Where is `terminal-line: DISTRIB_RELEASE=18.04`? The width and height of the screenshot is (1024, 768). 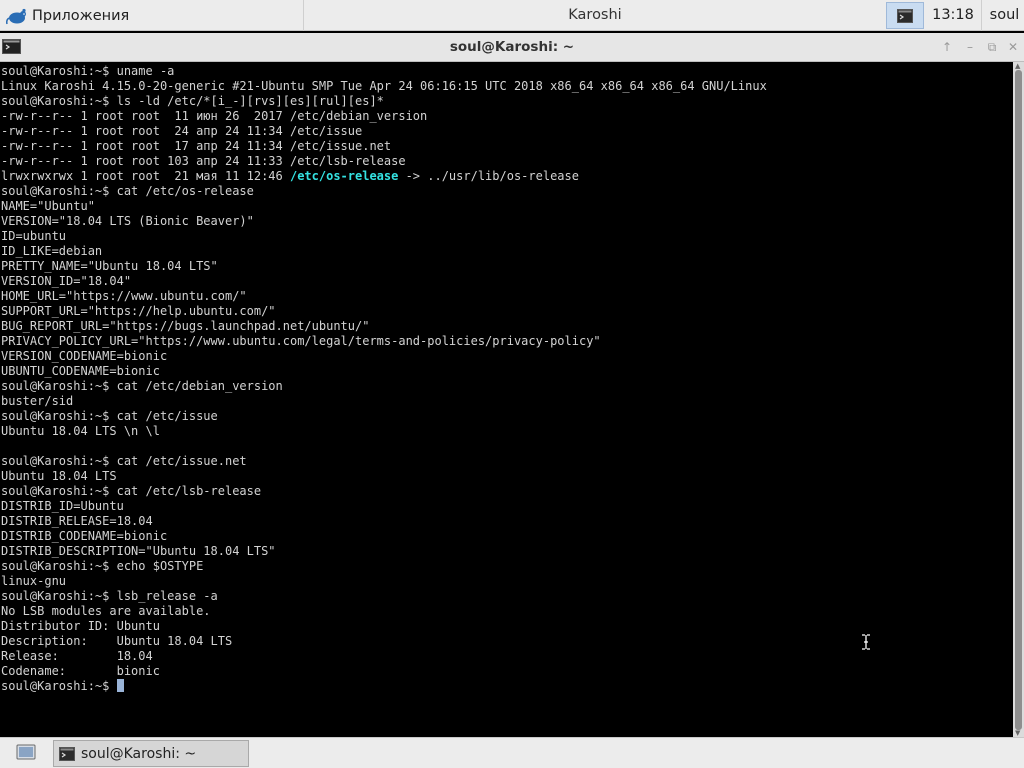
terminal-line: DISTRIB_RELEASE=18.04 is located at coordinates (77, 521).